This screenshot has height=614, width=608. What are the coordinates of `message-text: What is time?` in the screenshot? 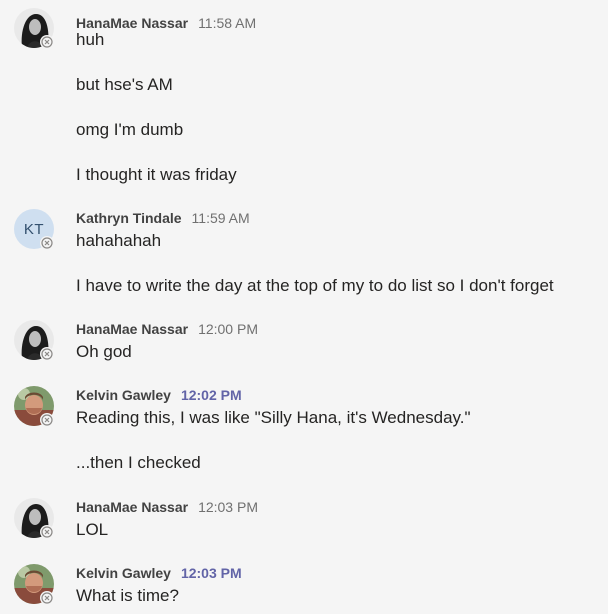 It's located at (127, 595).